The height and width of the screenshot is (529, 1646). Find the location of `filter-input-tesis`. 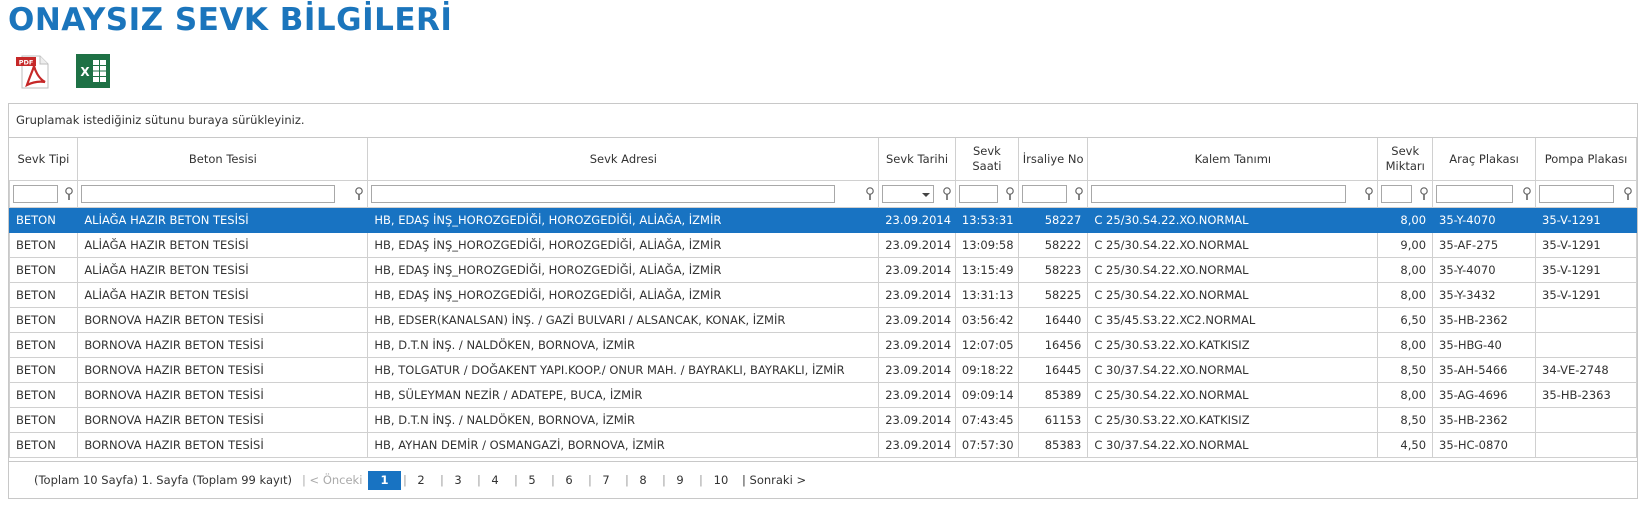

filter-input-tesis is located at coordinates (208, 194).